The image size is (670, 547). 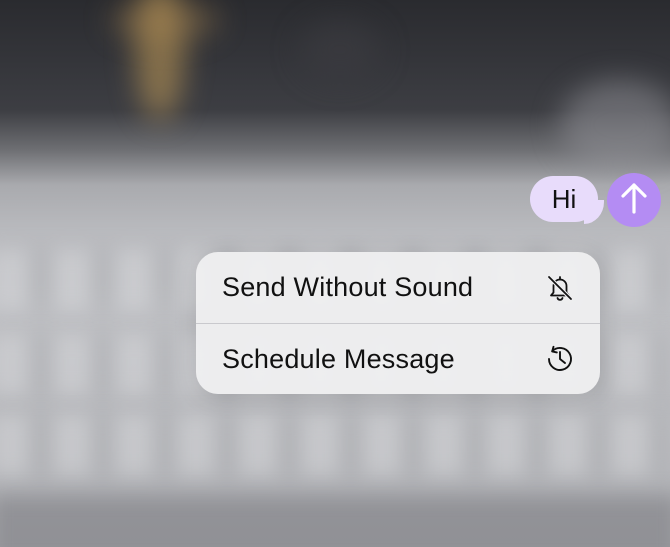 I want to click on menu-item-schedule-message: Schedule Message, so click(x=398, y=358).